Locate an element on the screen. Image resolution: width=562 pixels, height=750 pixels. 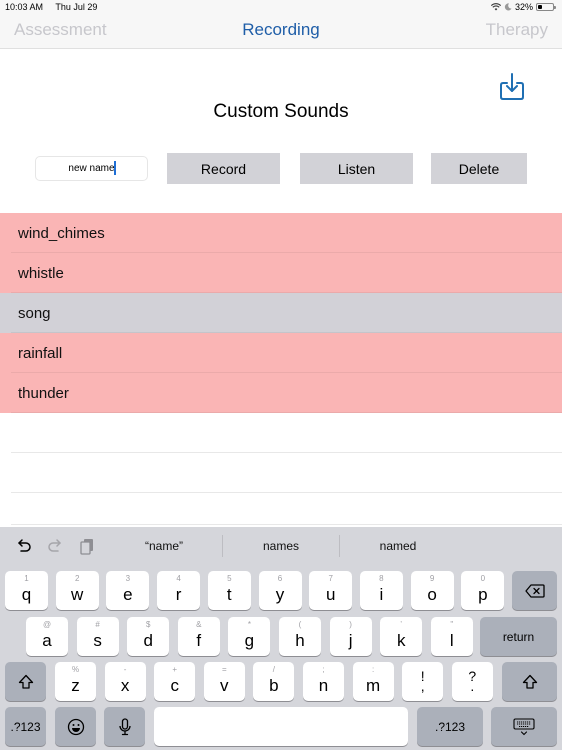
dismiss-keyboard-key is located at coordinates (524, 726).